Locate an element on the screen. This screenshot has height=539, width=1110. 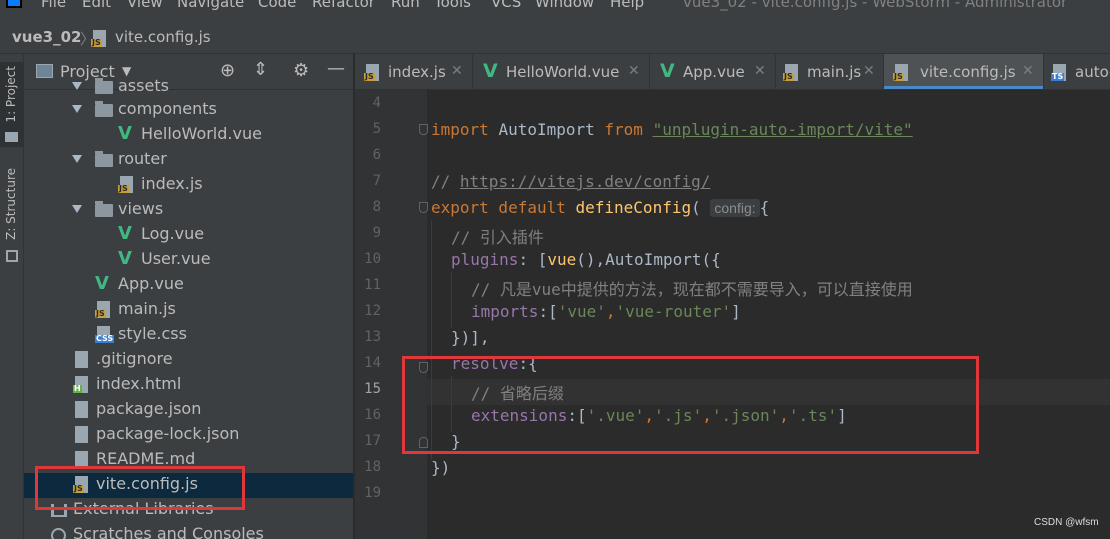
code-line-8: export default defineConfig( config:{ is located at coordinates (761, 207).